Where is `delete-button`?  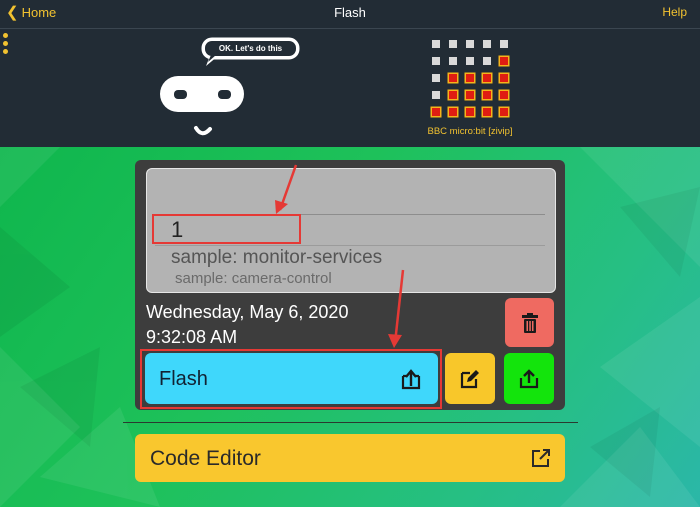
delete-button is located at coordinates (529, 322).